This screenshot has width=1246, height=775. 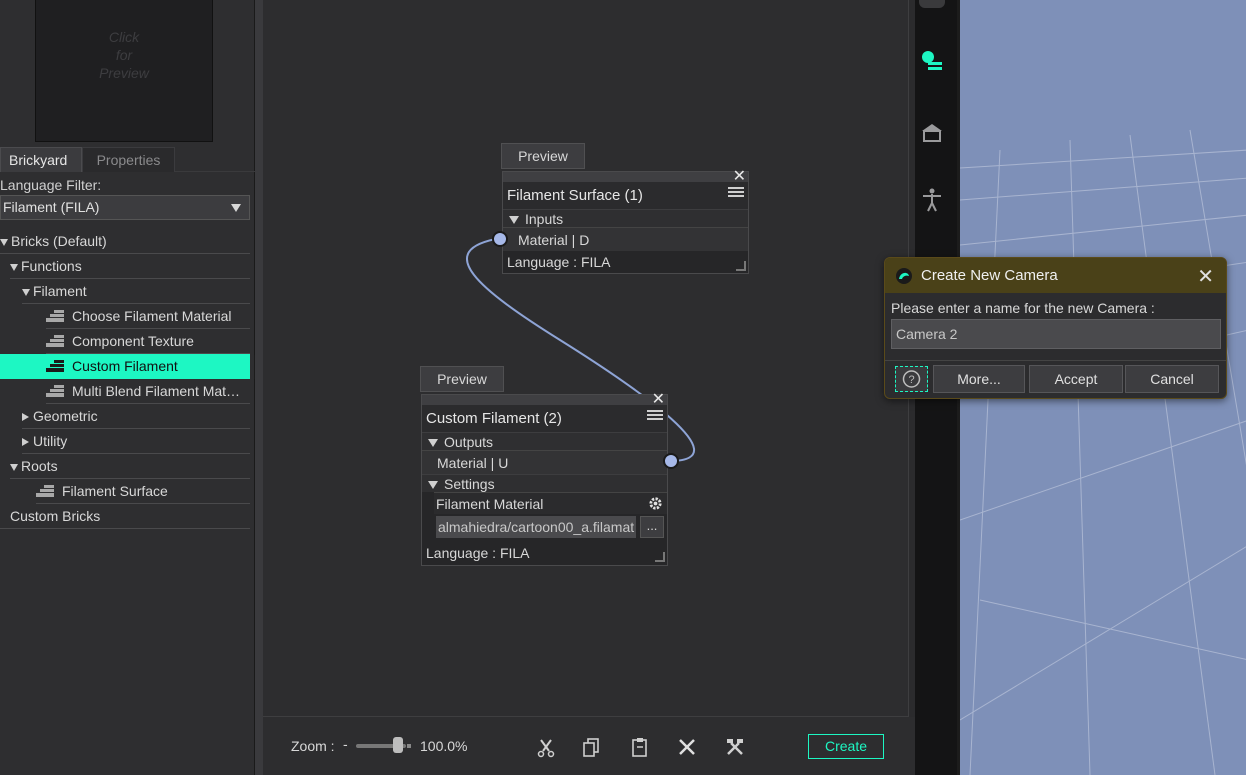 I want to click on copy-icon, so click(x=592, y=747).